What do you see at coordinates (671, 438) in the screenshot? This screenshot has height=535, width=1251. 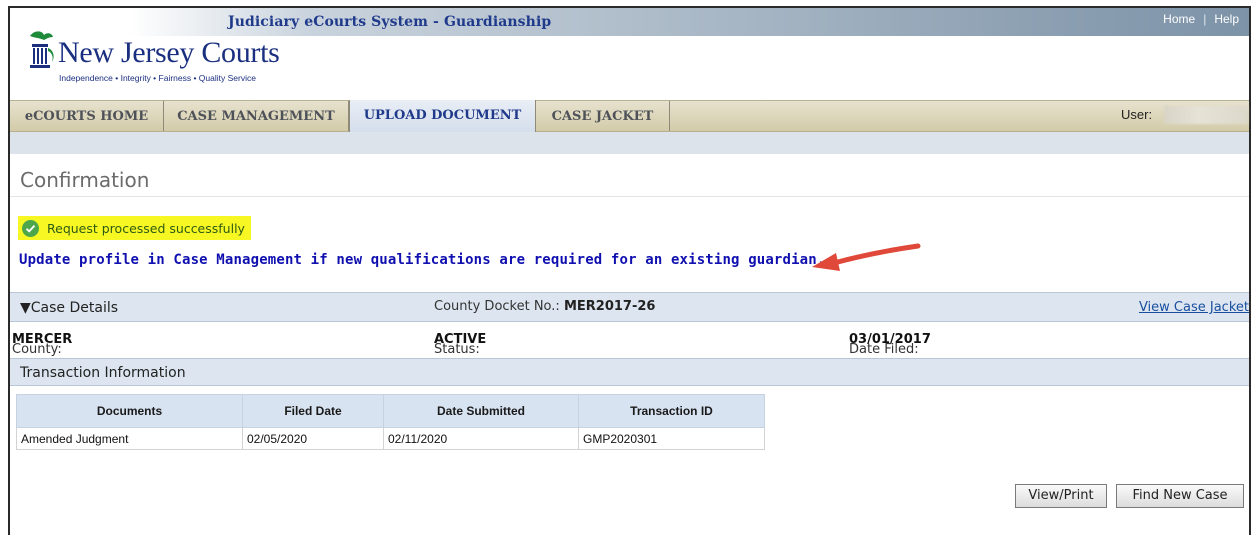 I see `transaction-id-cell: GMP2020301` at bounding box center [671, 438].